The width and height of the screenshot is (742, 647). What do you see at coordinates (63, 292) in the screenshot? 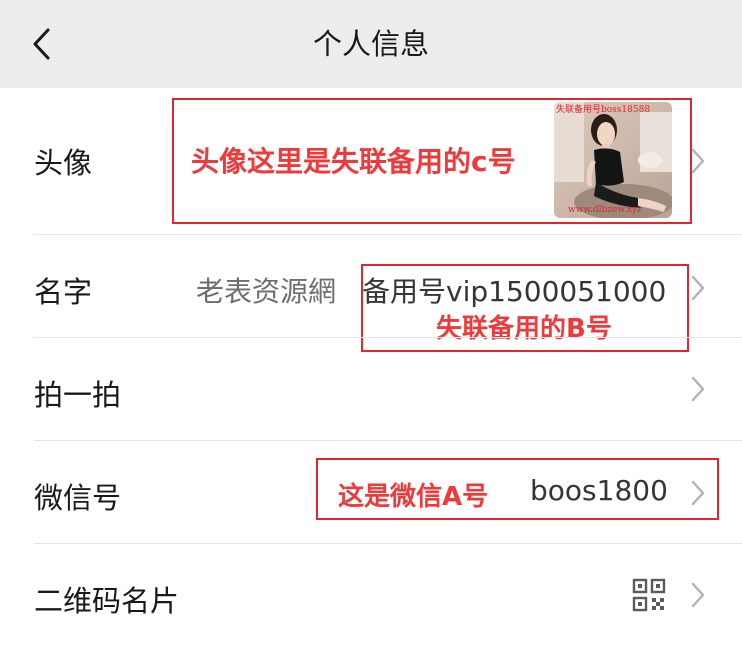
I see `row-name-label: 名字` at bounding box center [63, 292].